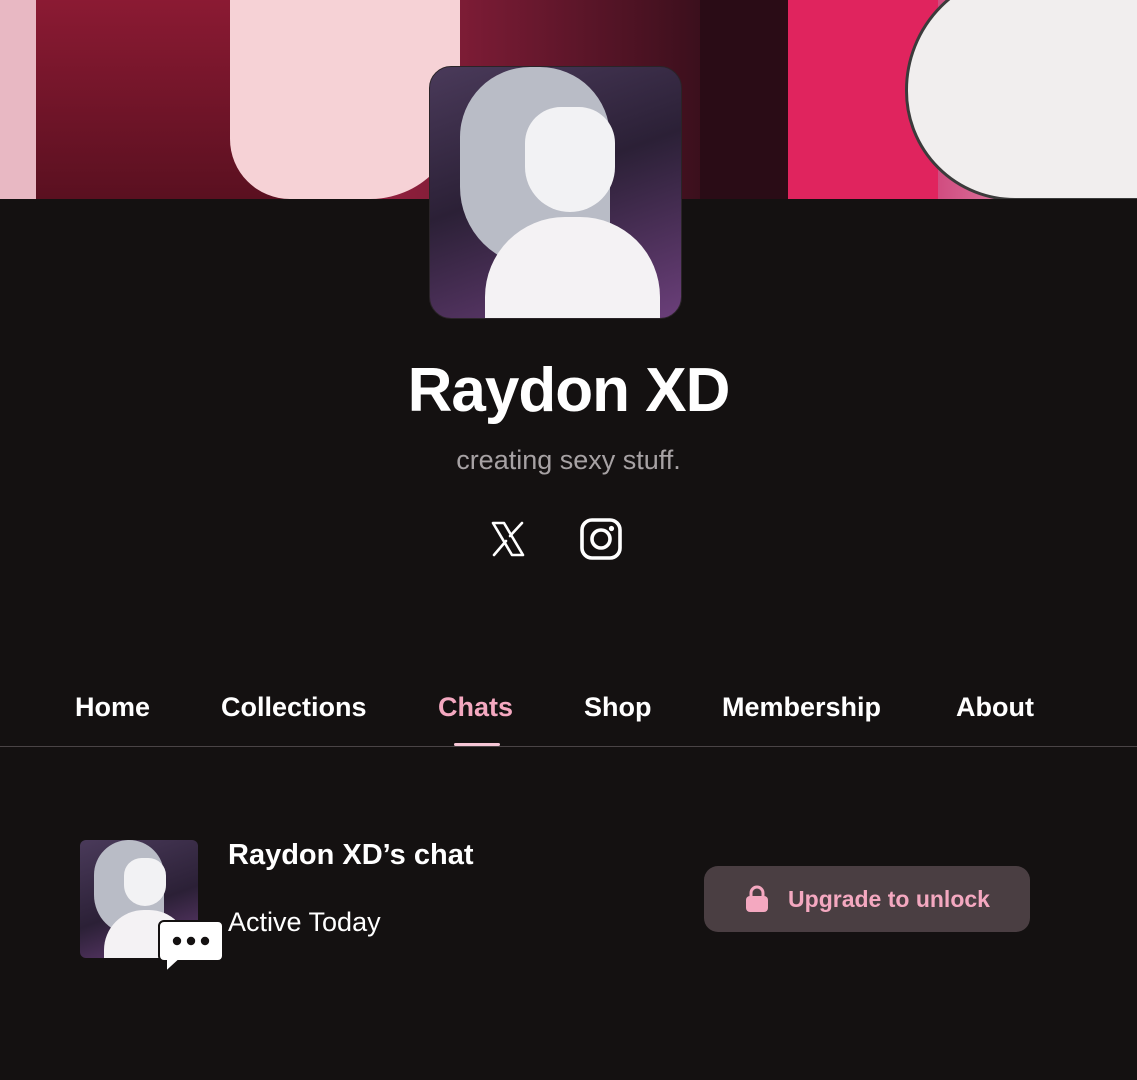 The width and height of the screenshot is (1137, 1080). I want to click on upgrade-to-unlock-button: Upgrade to unlock, so click(867, 899).